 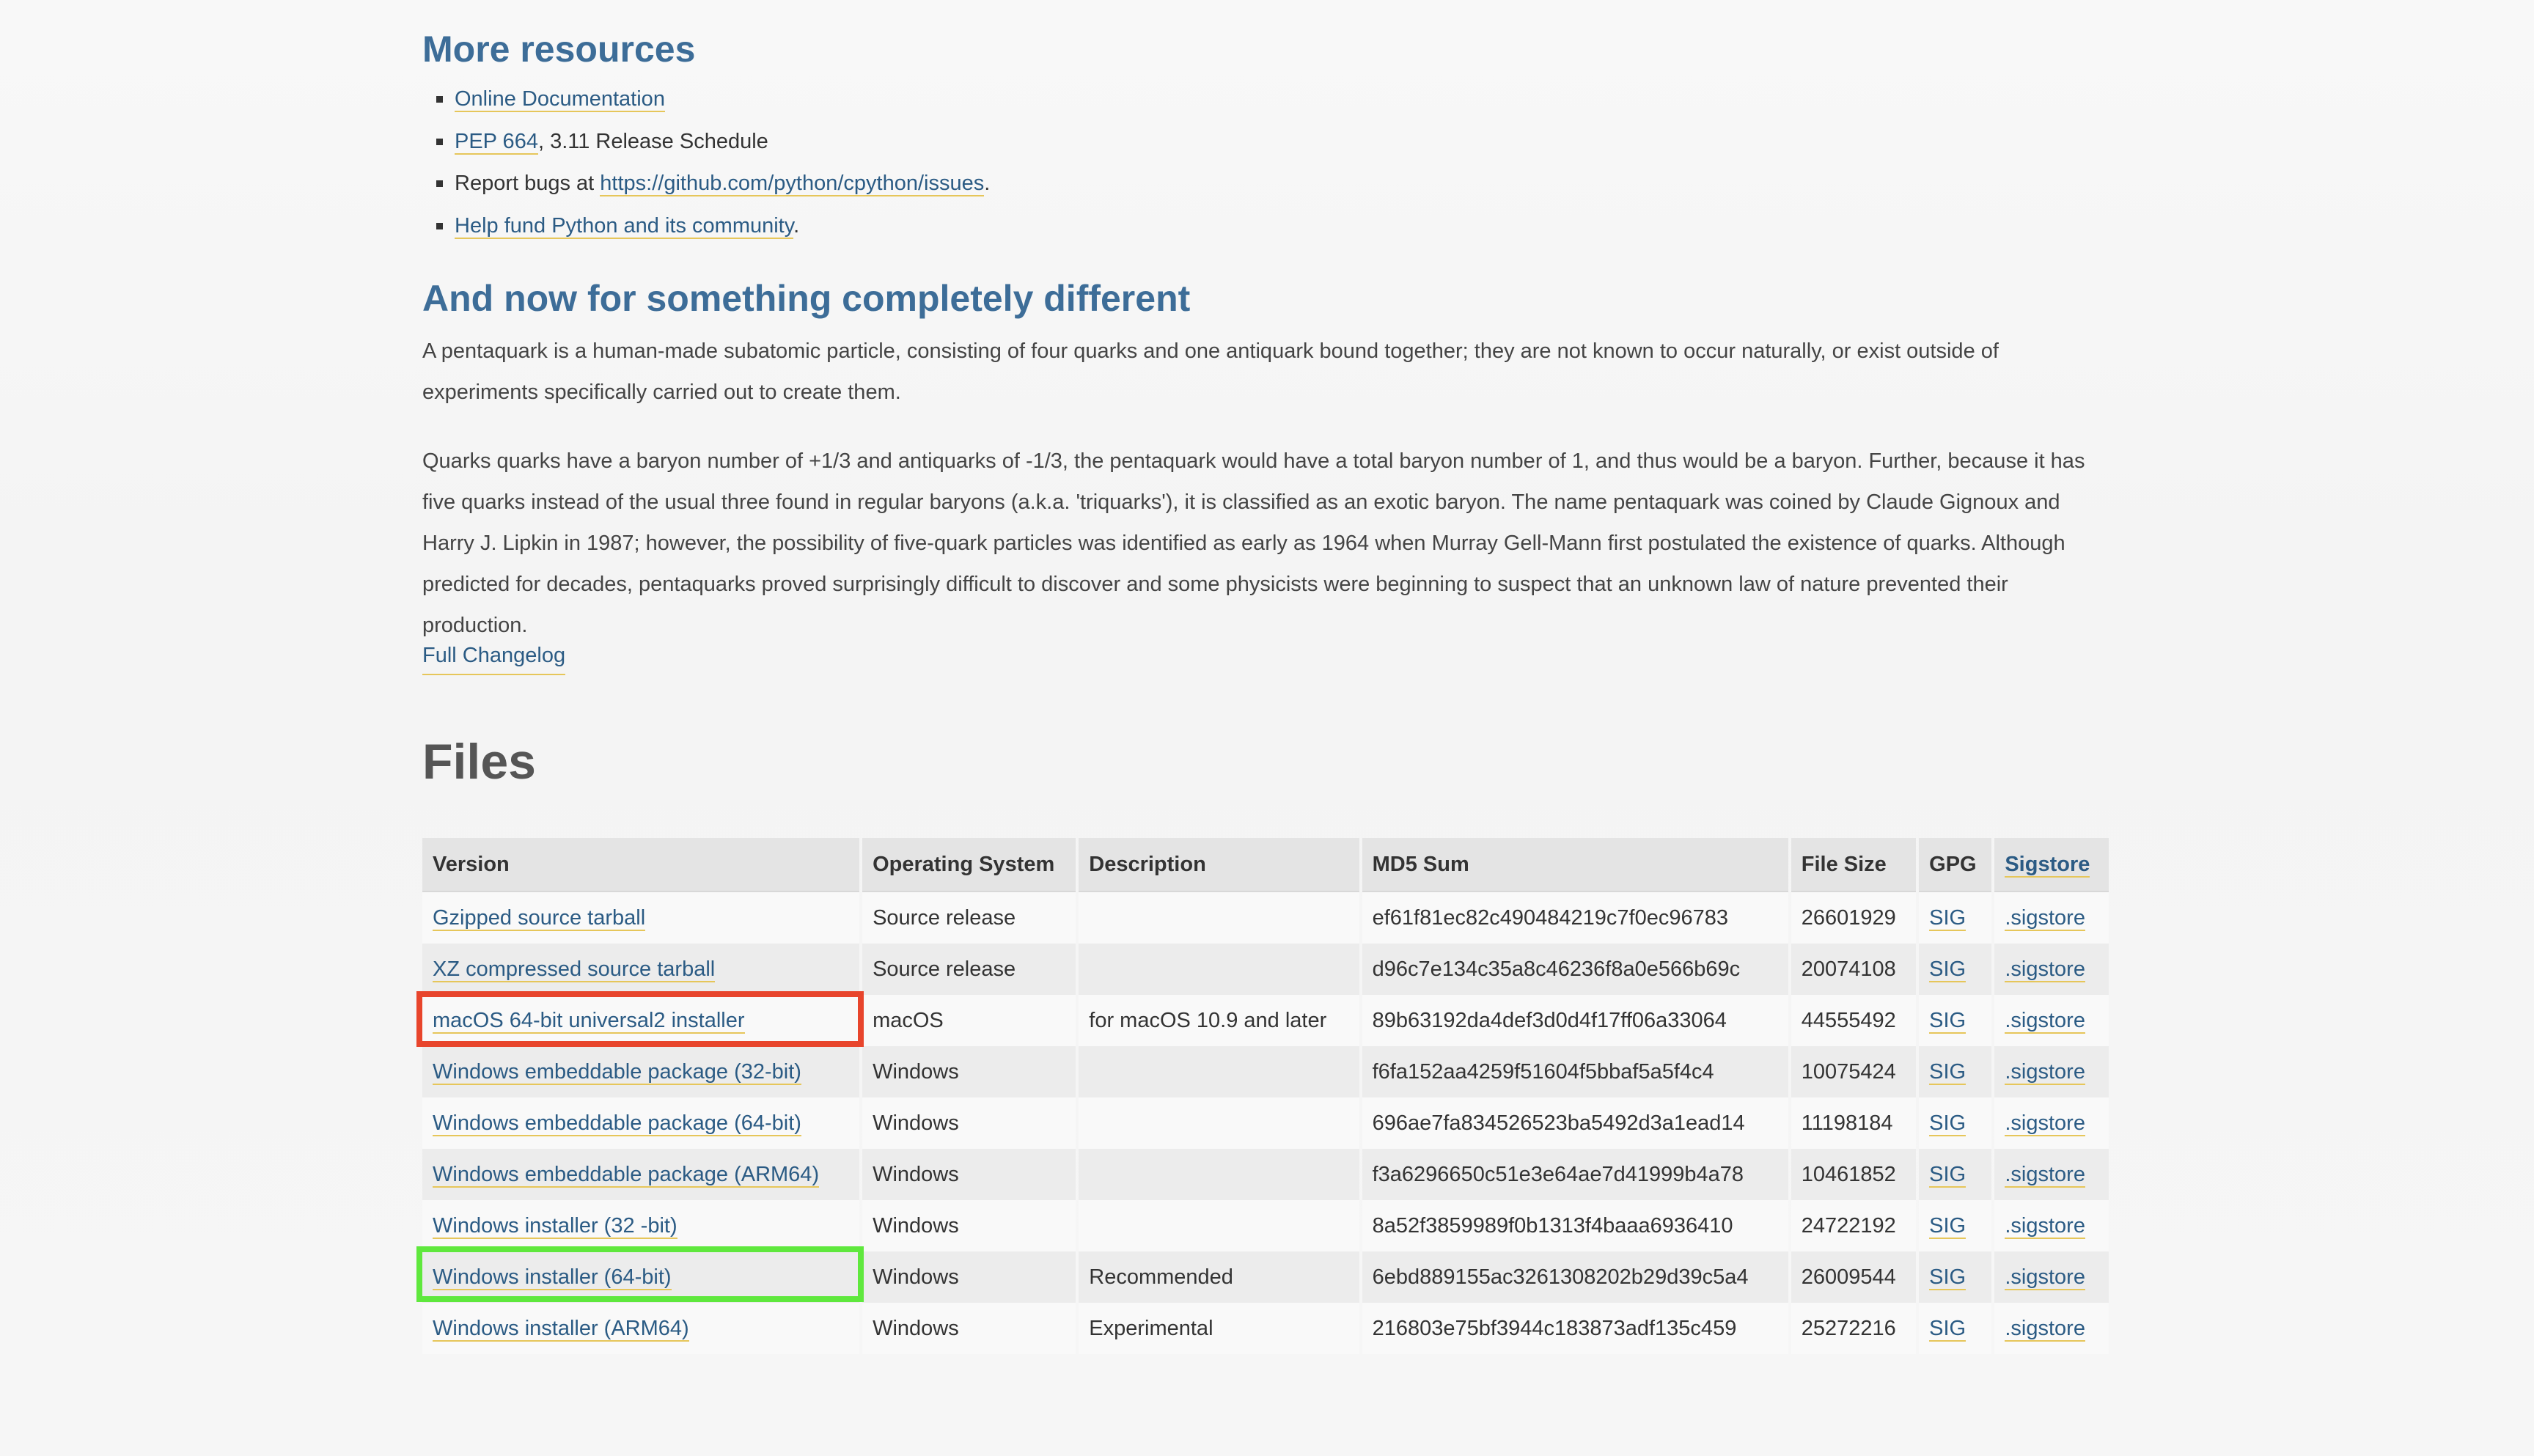 I want to click on list-item: Help fund Python and its community., so click(x=706, y=230).